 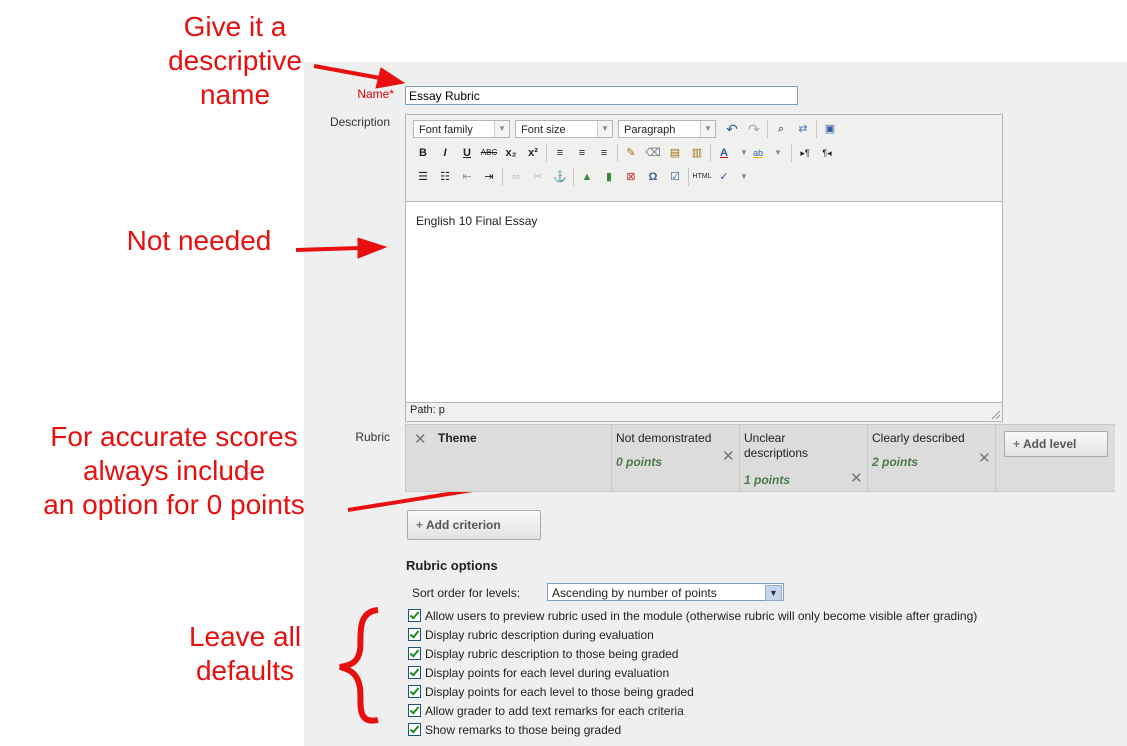 What do you see at coordinates (461, 129) in the screenshot?
I see `font-family-select: Font family ▼` at bounding box center [461, 129].